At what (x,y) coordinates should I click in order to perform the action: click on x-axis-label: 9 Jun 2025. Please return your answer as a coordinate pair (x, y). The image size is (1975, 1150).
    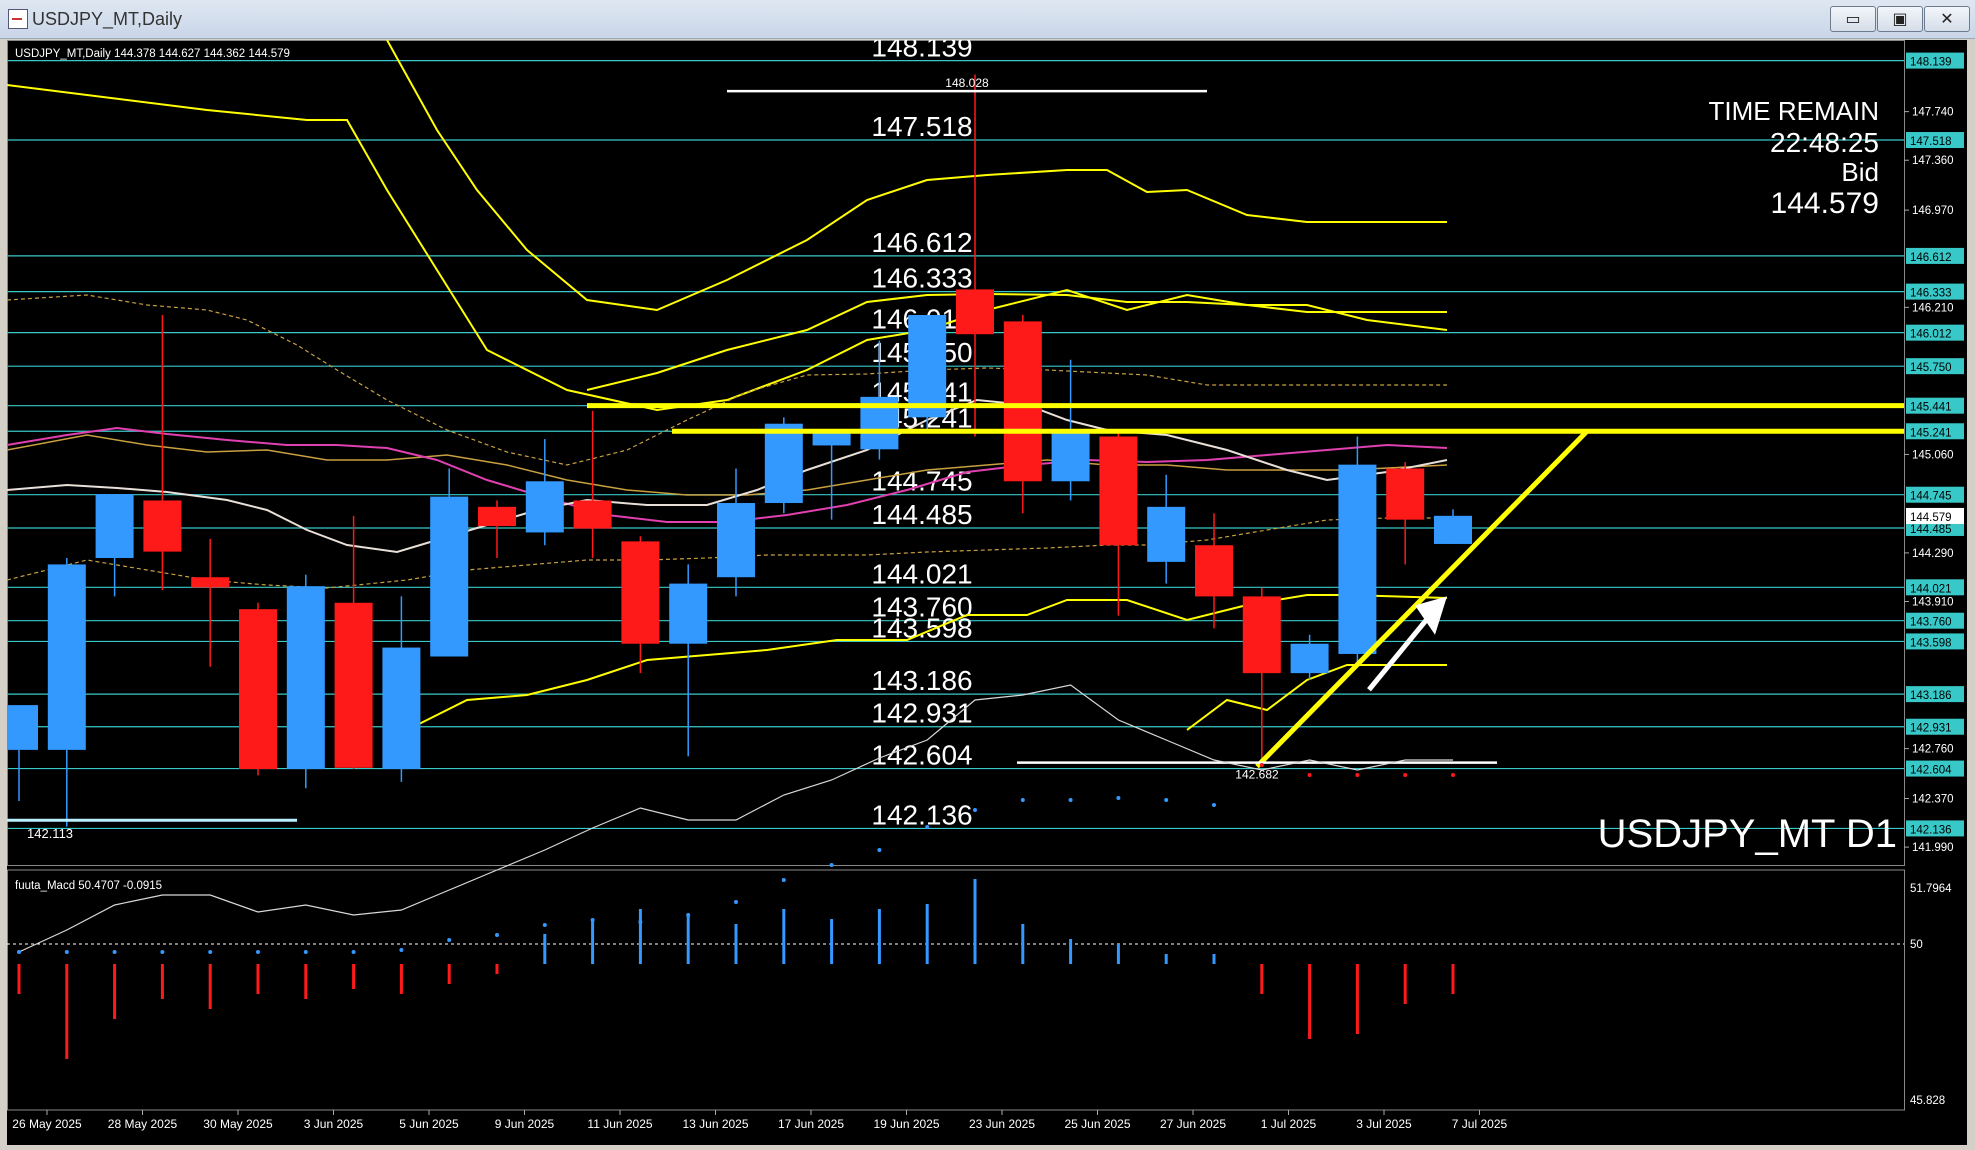
    Looking at the image, I should click on (525, 1124).